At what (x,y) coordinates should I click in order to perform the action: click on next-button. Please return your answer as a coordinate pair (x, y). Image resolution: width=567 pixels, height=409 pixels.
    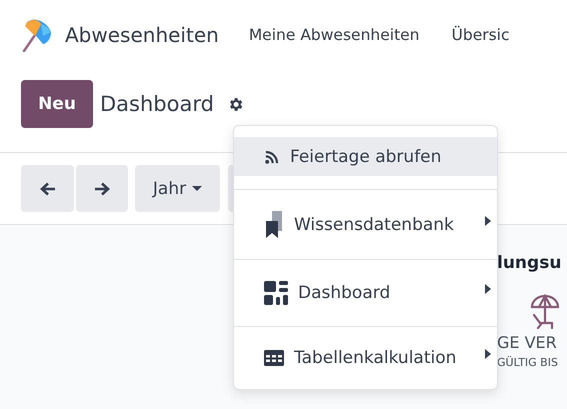
    Looking at the image, I should click on (102, 188).